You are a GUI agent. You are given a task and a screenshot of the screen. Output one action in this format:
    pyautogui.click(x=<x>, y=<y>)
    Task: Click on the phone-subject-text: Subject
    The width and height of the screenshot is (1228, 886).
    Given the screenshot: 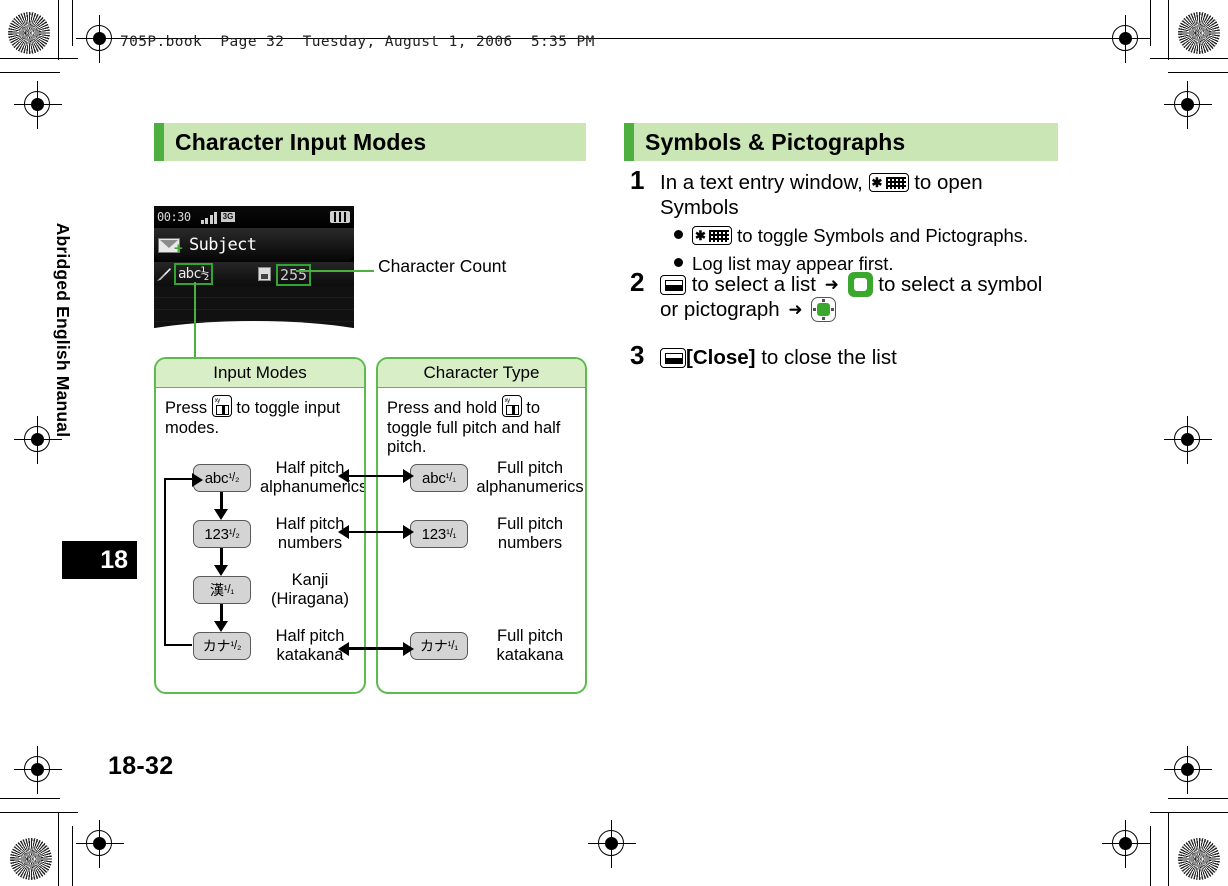 What is the action you would take?
    pyautogui.click(x=223, y=245)
    